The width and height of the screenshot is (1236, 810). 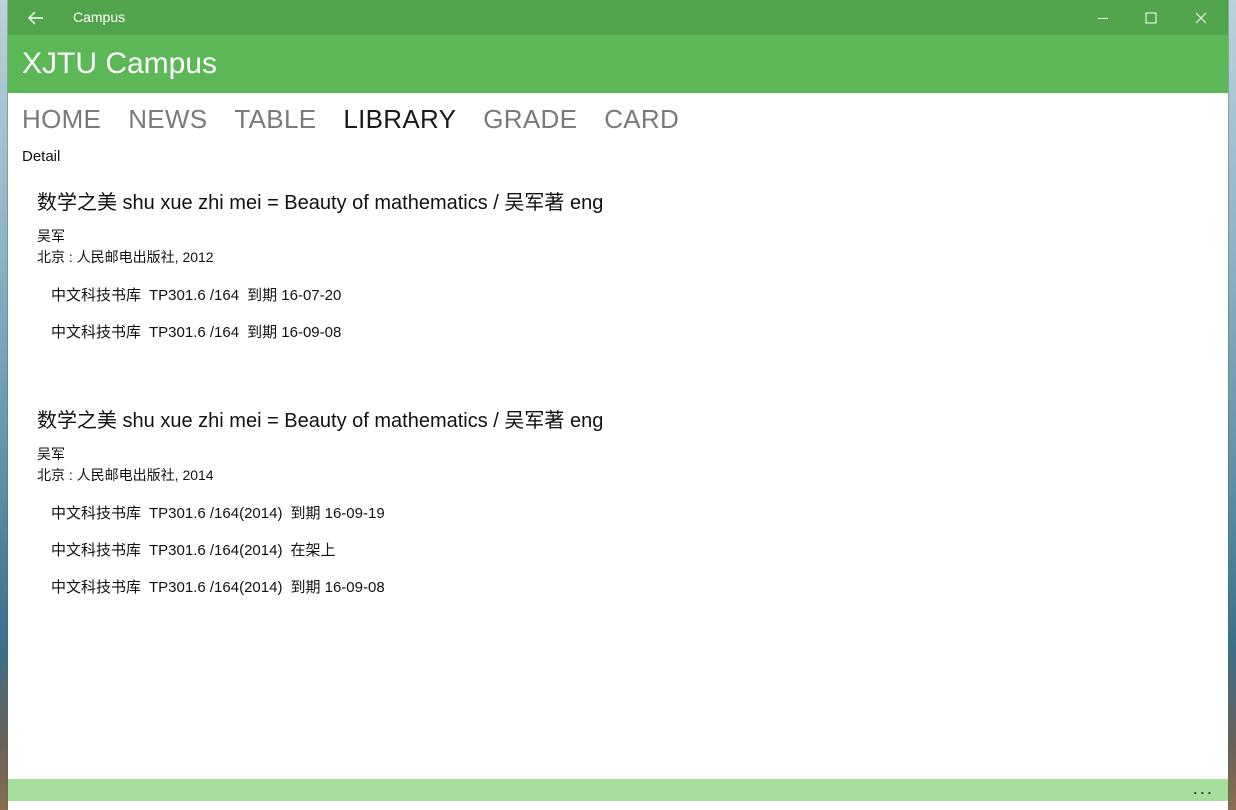 What do you see at coordinates (530, 122) in the screenshot?
I see `tab-grade: GRADE` at bounding box center [530, 122].